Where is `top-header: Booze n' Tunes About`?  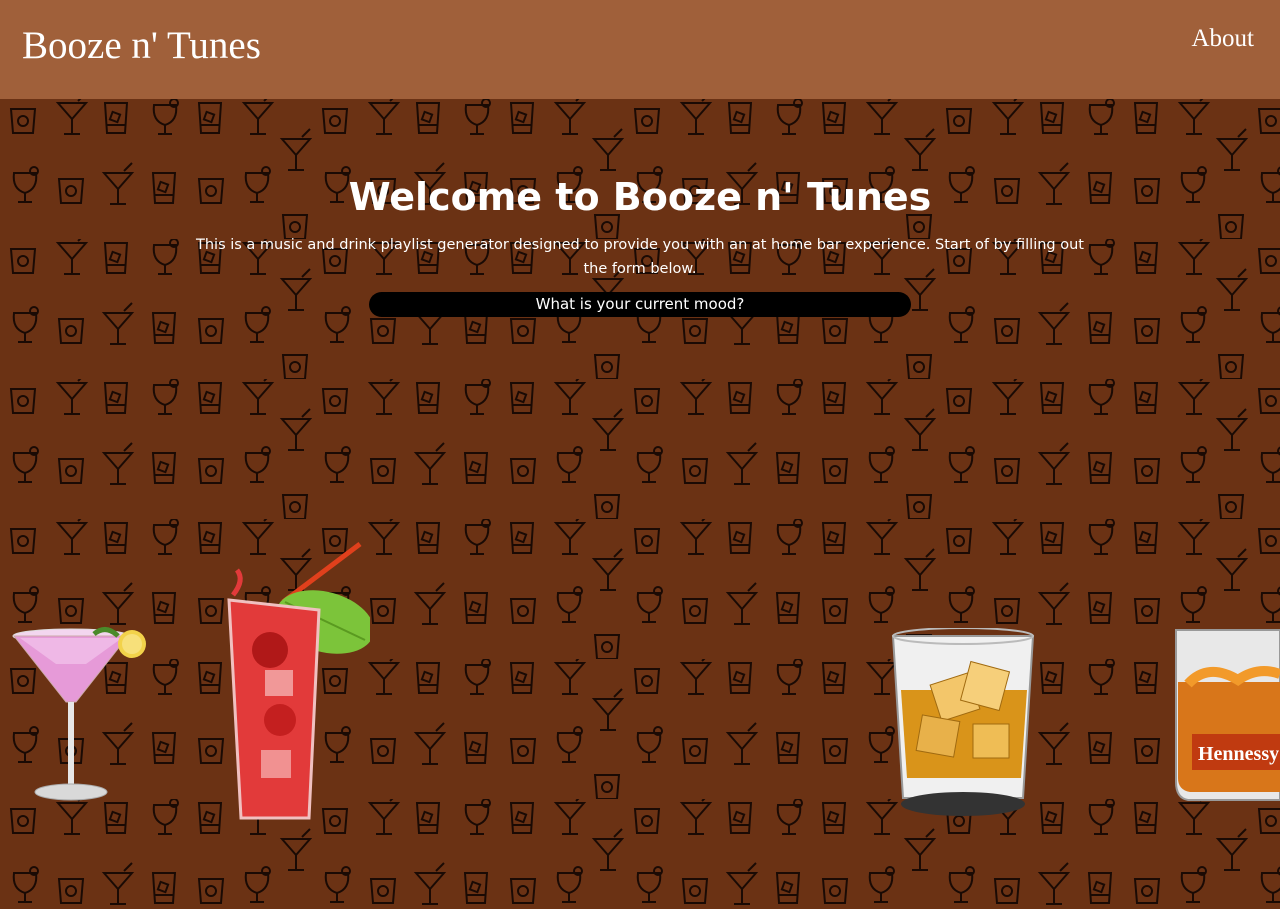
top-header: Booze n' Tunes About is located at coordinates (640, 49).